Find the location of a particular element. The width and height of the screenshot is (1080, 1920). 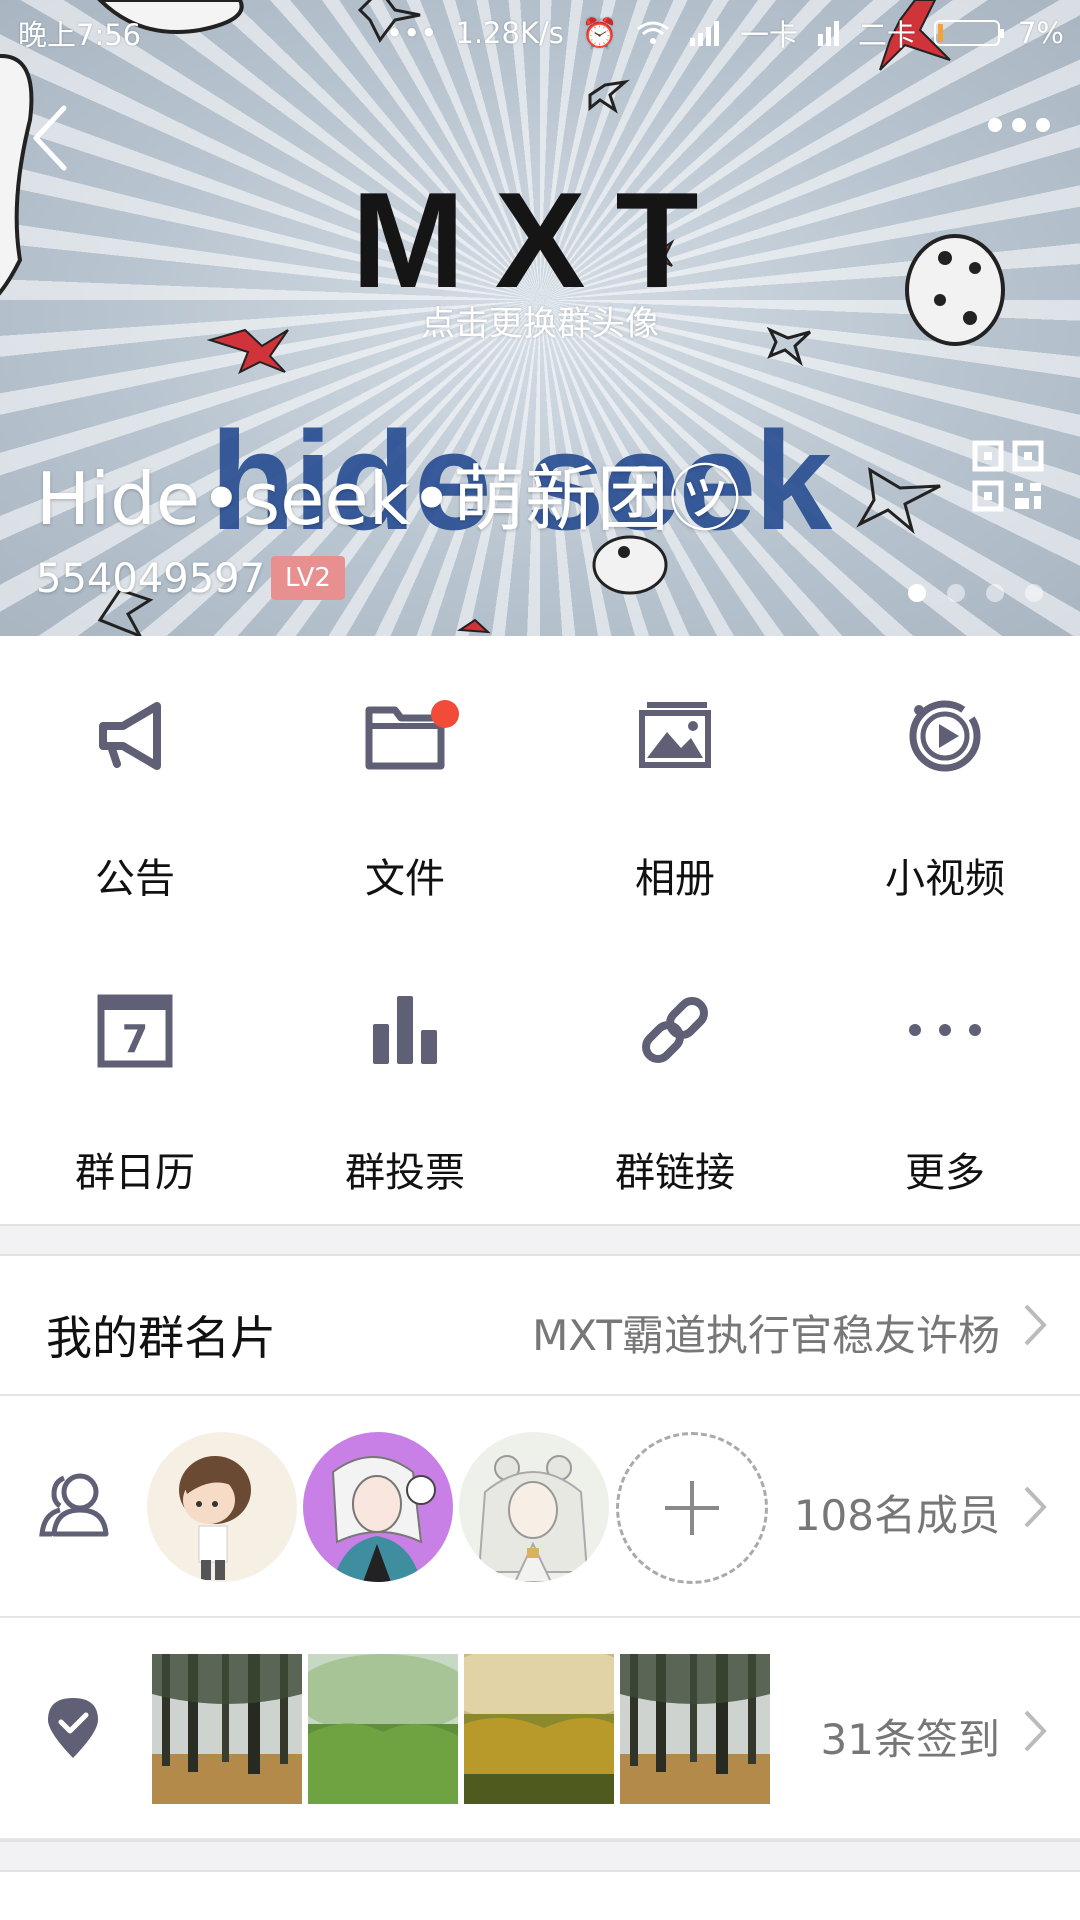

status-bar: 晚上7:56 ••• 1.28K/s ⏰ 一卡 二卡 7% is located at coordinates (540, 30).